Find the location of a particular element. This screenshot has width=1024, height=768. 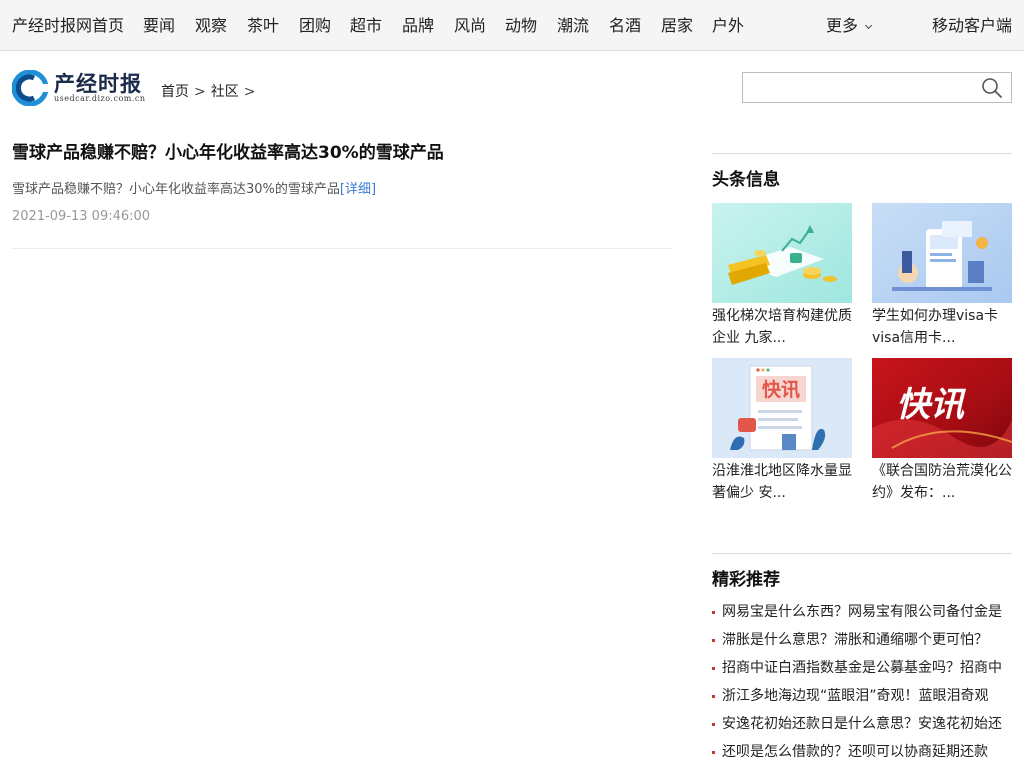

headlines-heading: 头条信息 is located at coordinates (746, 180).